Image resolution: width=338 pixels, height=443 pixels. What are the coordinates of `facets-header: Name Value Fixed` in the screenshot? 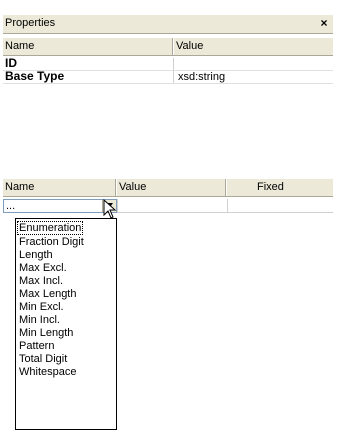 It's located at (168, 188).